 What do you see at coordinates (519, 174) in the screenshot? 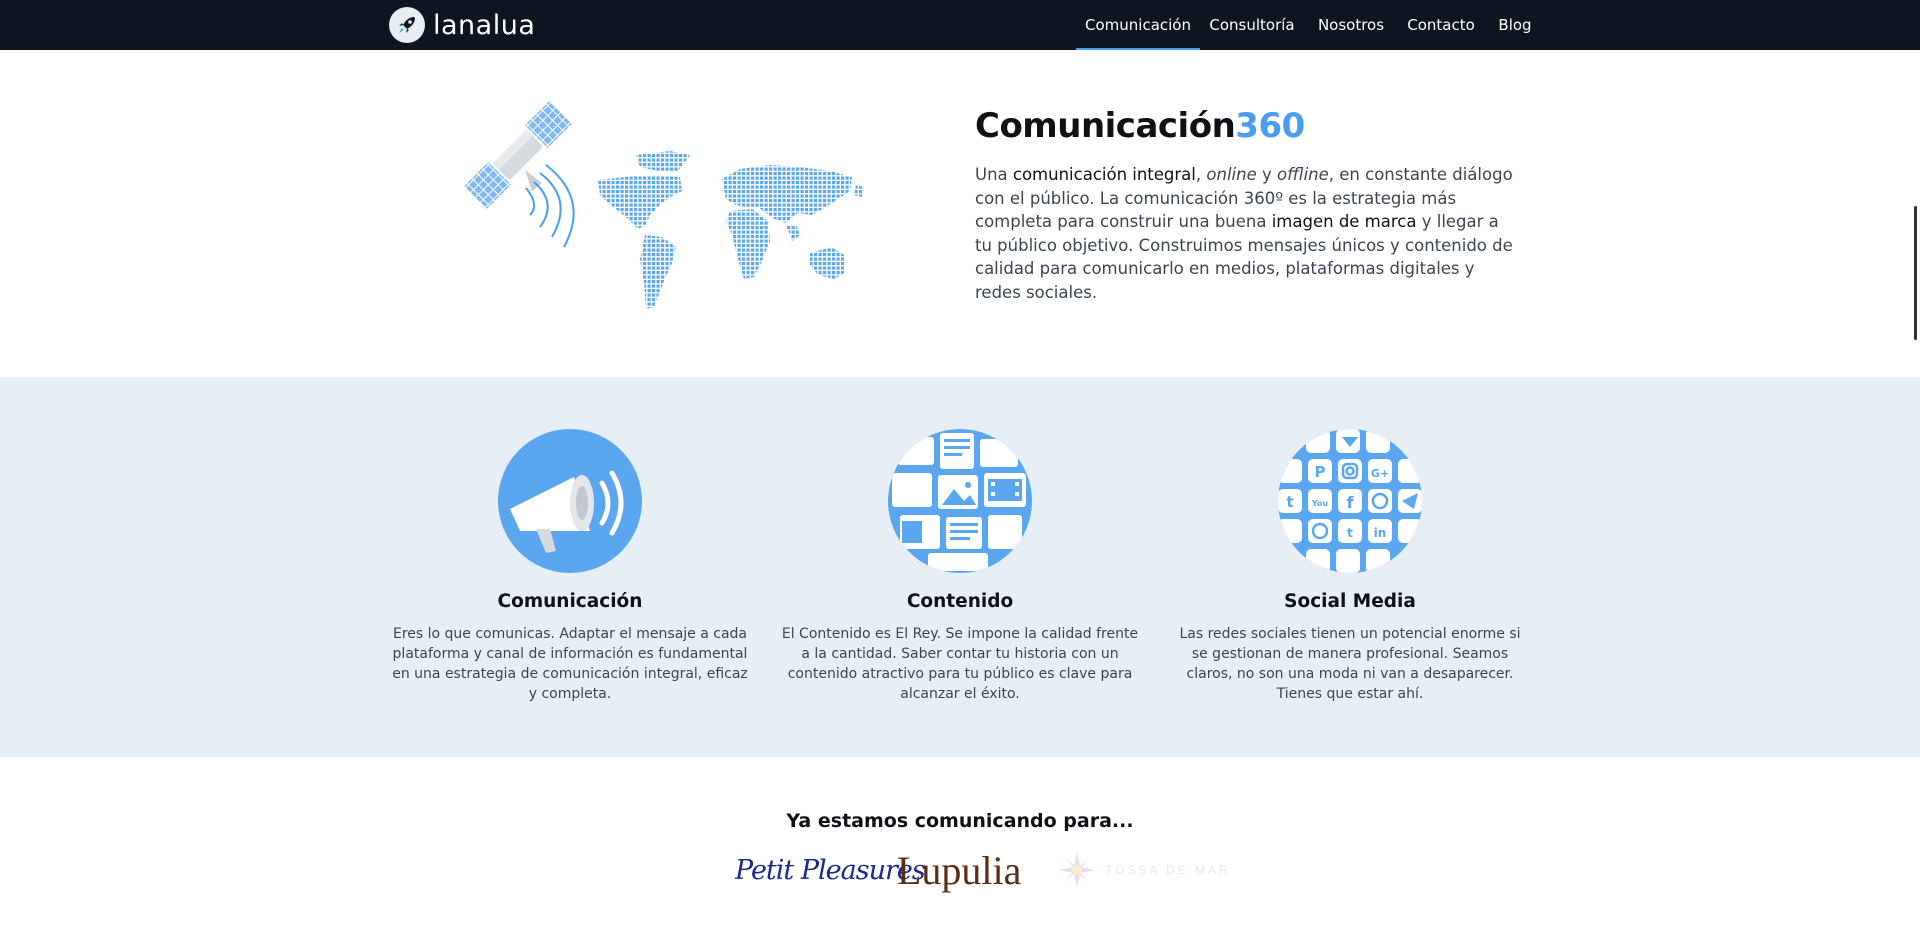
I see `satellite-icon` at bounding box center [519, 174].